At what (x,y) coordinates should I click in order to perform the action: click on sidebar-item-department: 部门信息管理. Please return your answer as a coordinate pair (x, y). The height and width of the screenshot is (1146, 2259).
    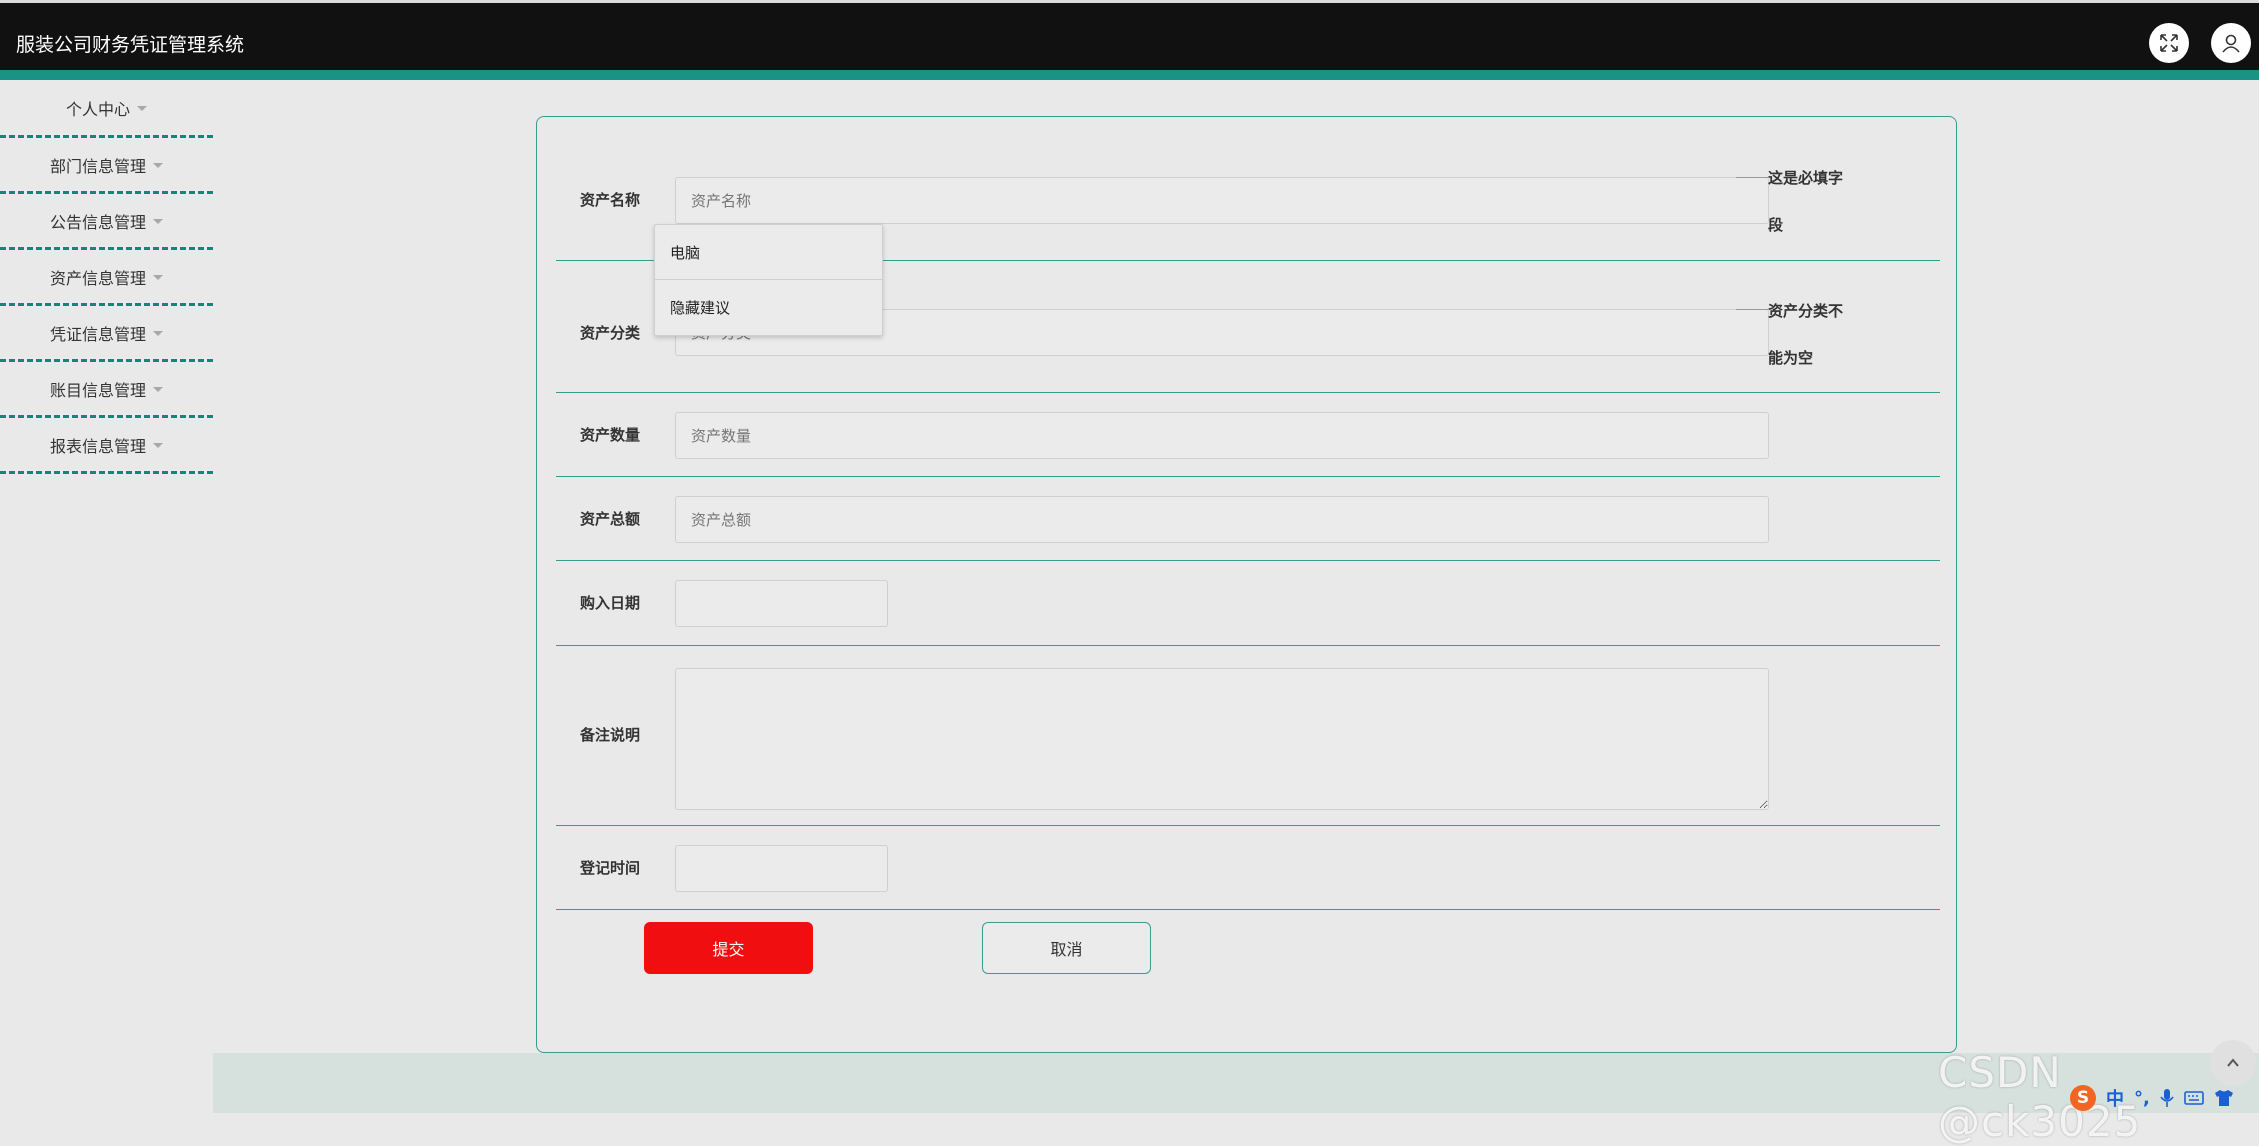
    Looking at the image, I should click on (106, 166).